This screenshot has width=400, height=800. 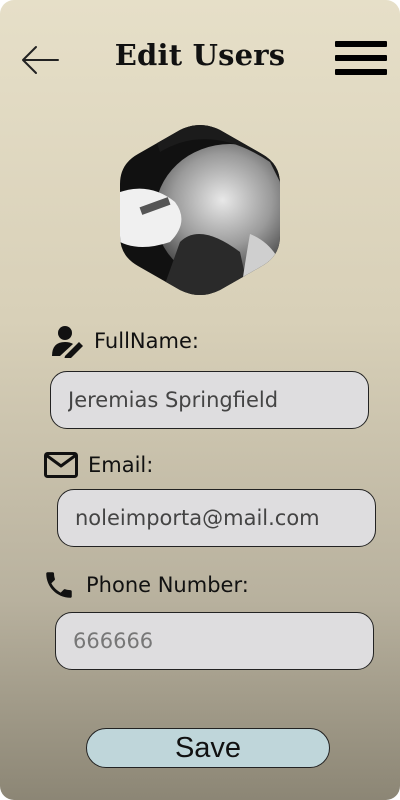 What do you see at coordinates (167, 585) in the screenshot?
I see `phone-label: Phone Number:` at bounding box center [167, 585].